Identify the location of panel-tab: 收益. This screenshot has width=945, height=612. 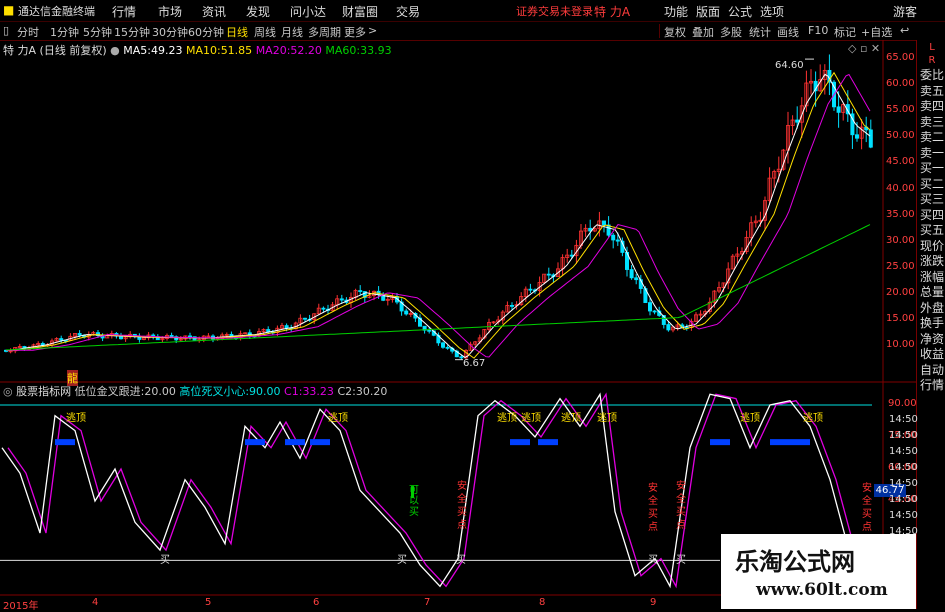
(932, 354).